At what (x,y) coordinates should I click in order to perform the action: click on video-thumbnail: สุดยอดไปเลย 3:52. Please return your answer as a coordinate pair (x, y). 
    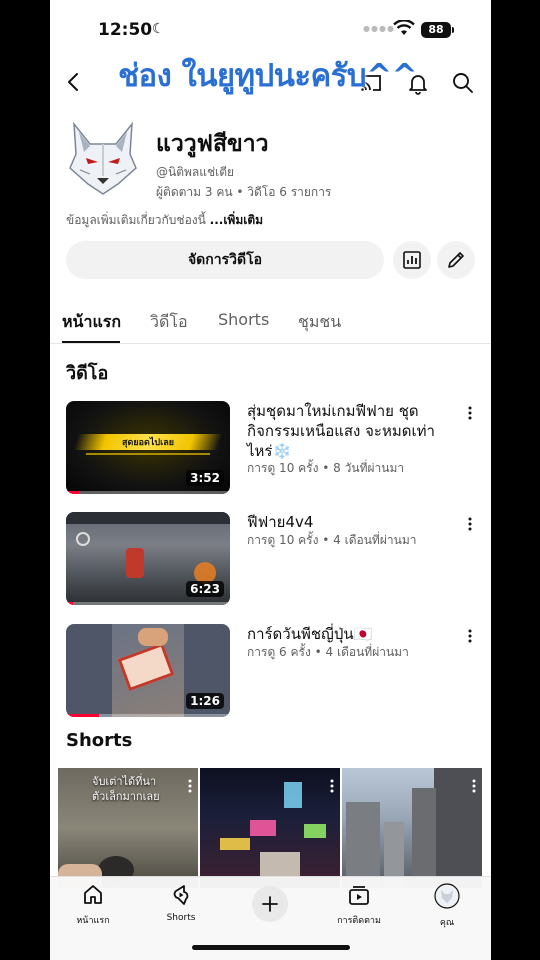
    Looking at the image, I should click on (148, 447).